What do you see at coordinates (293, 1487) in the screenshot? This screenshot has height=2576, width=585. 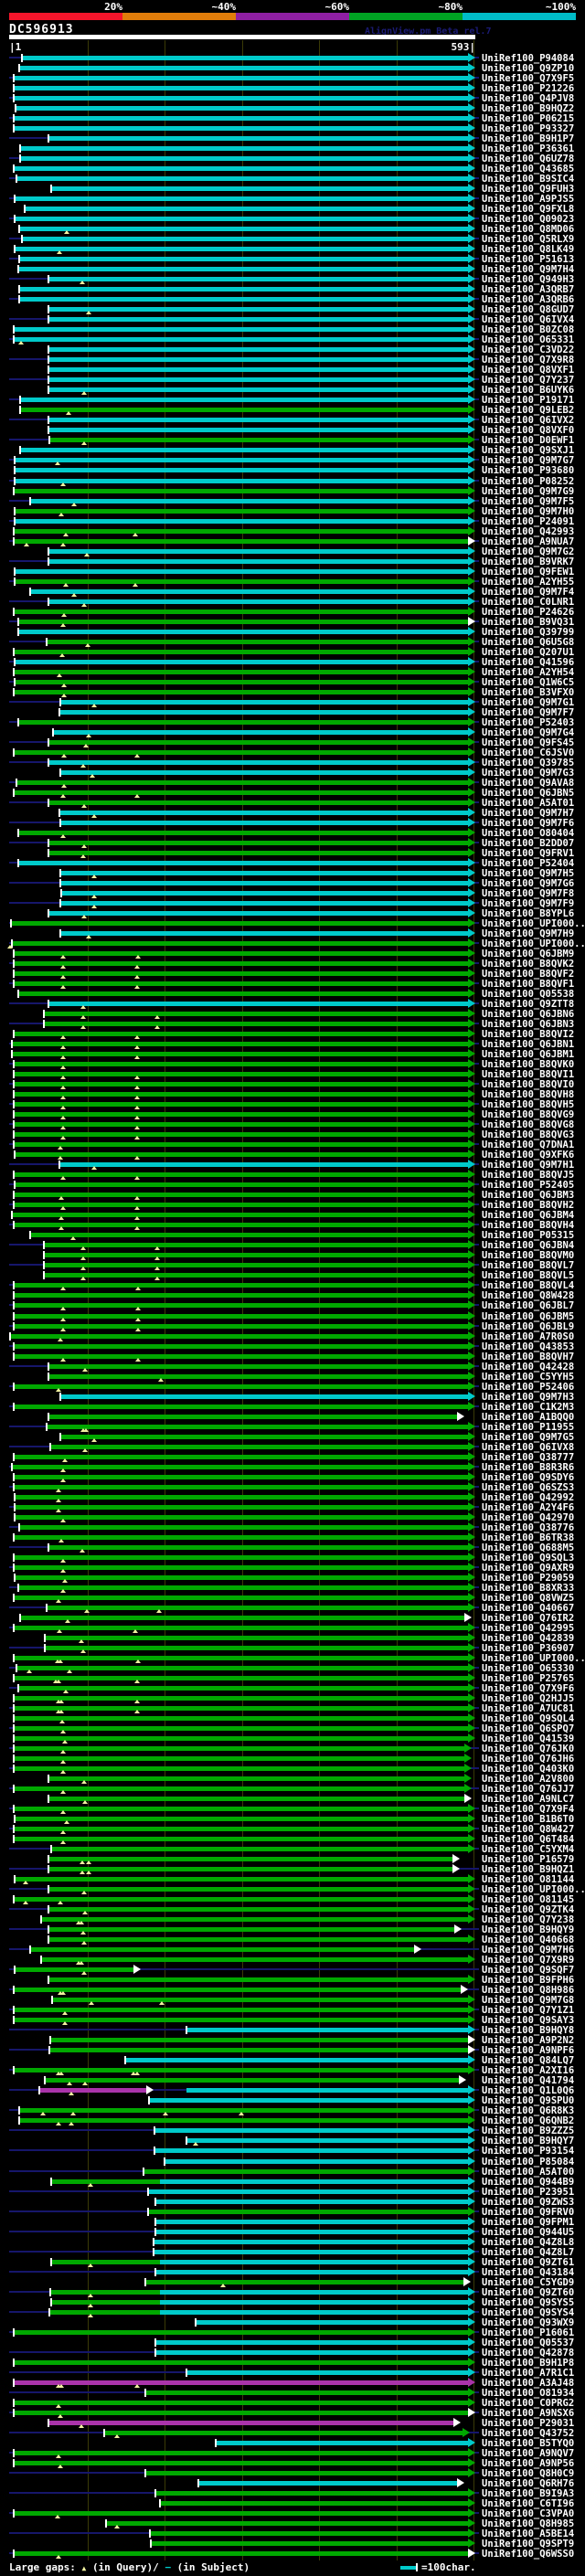 I see `hit-row: UniRef100_Q6SZS3` at bounding box center [293, 1487].